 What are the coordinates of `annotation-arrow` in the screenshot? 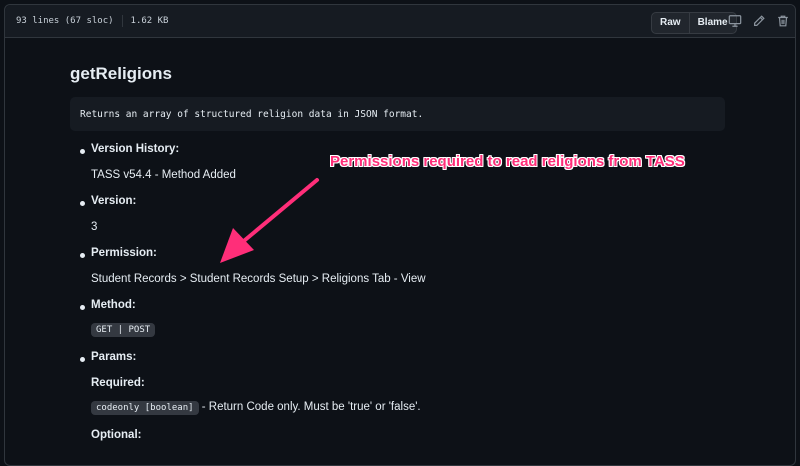 It's located at (269, 220).